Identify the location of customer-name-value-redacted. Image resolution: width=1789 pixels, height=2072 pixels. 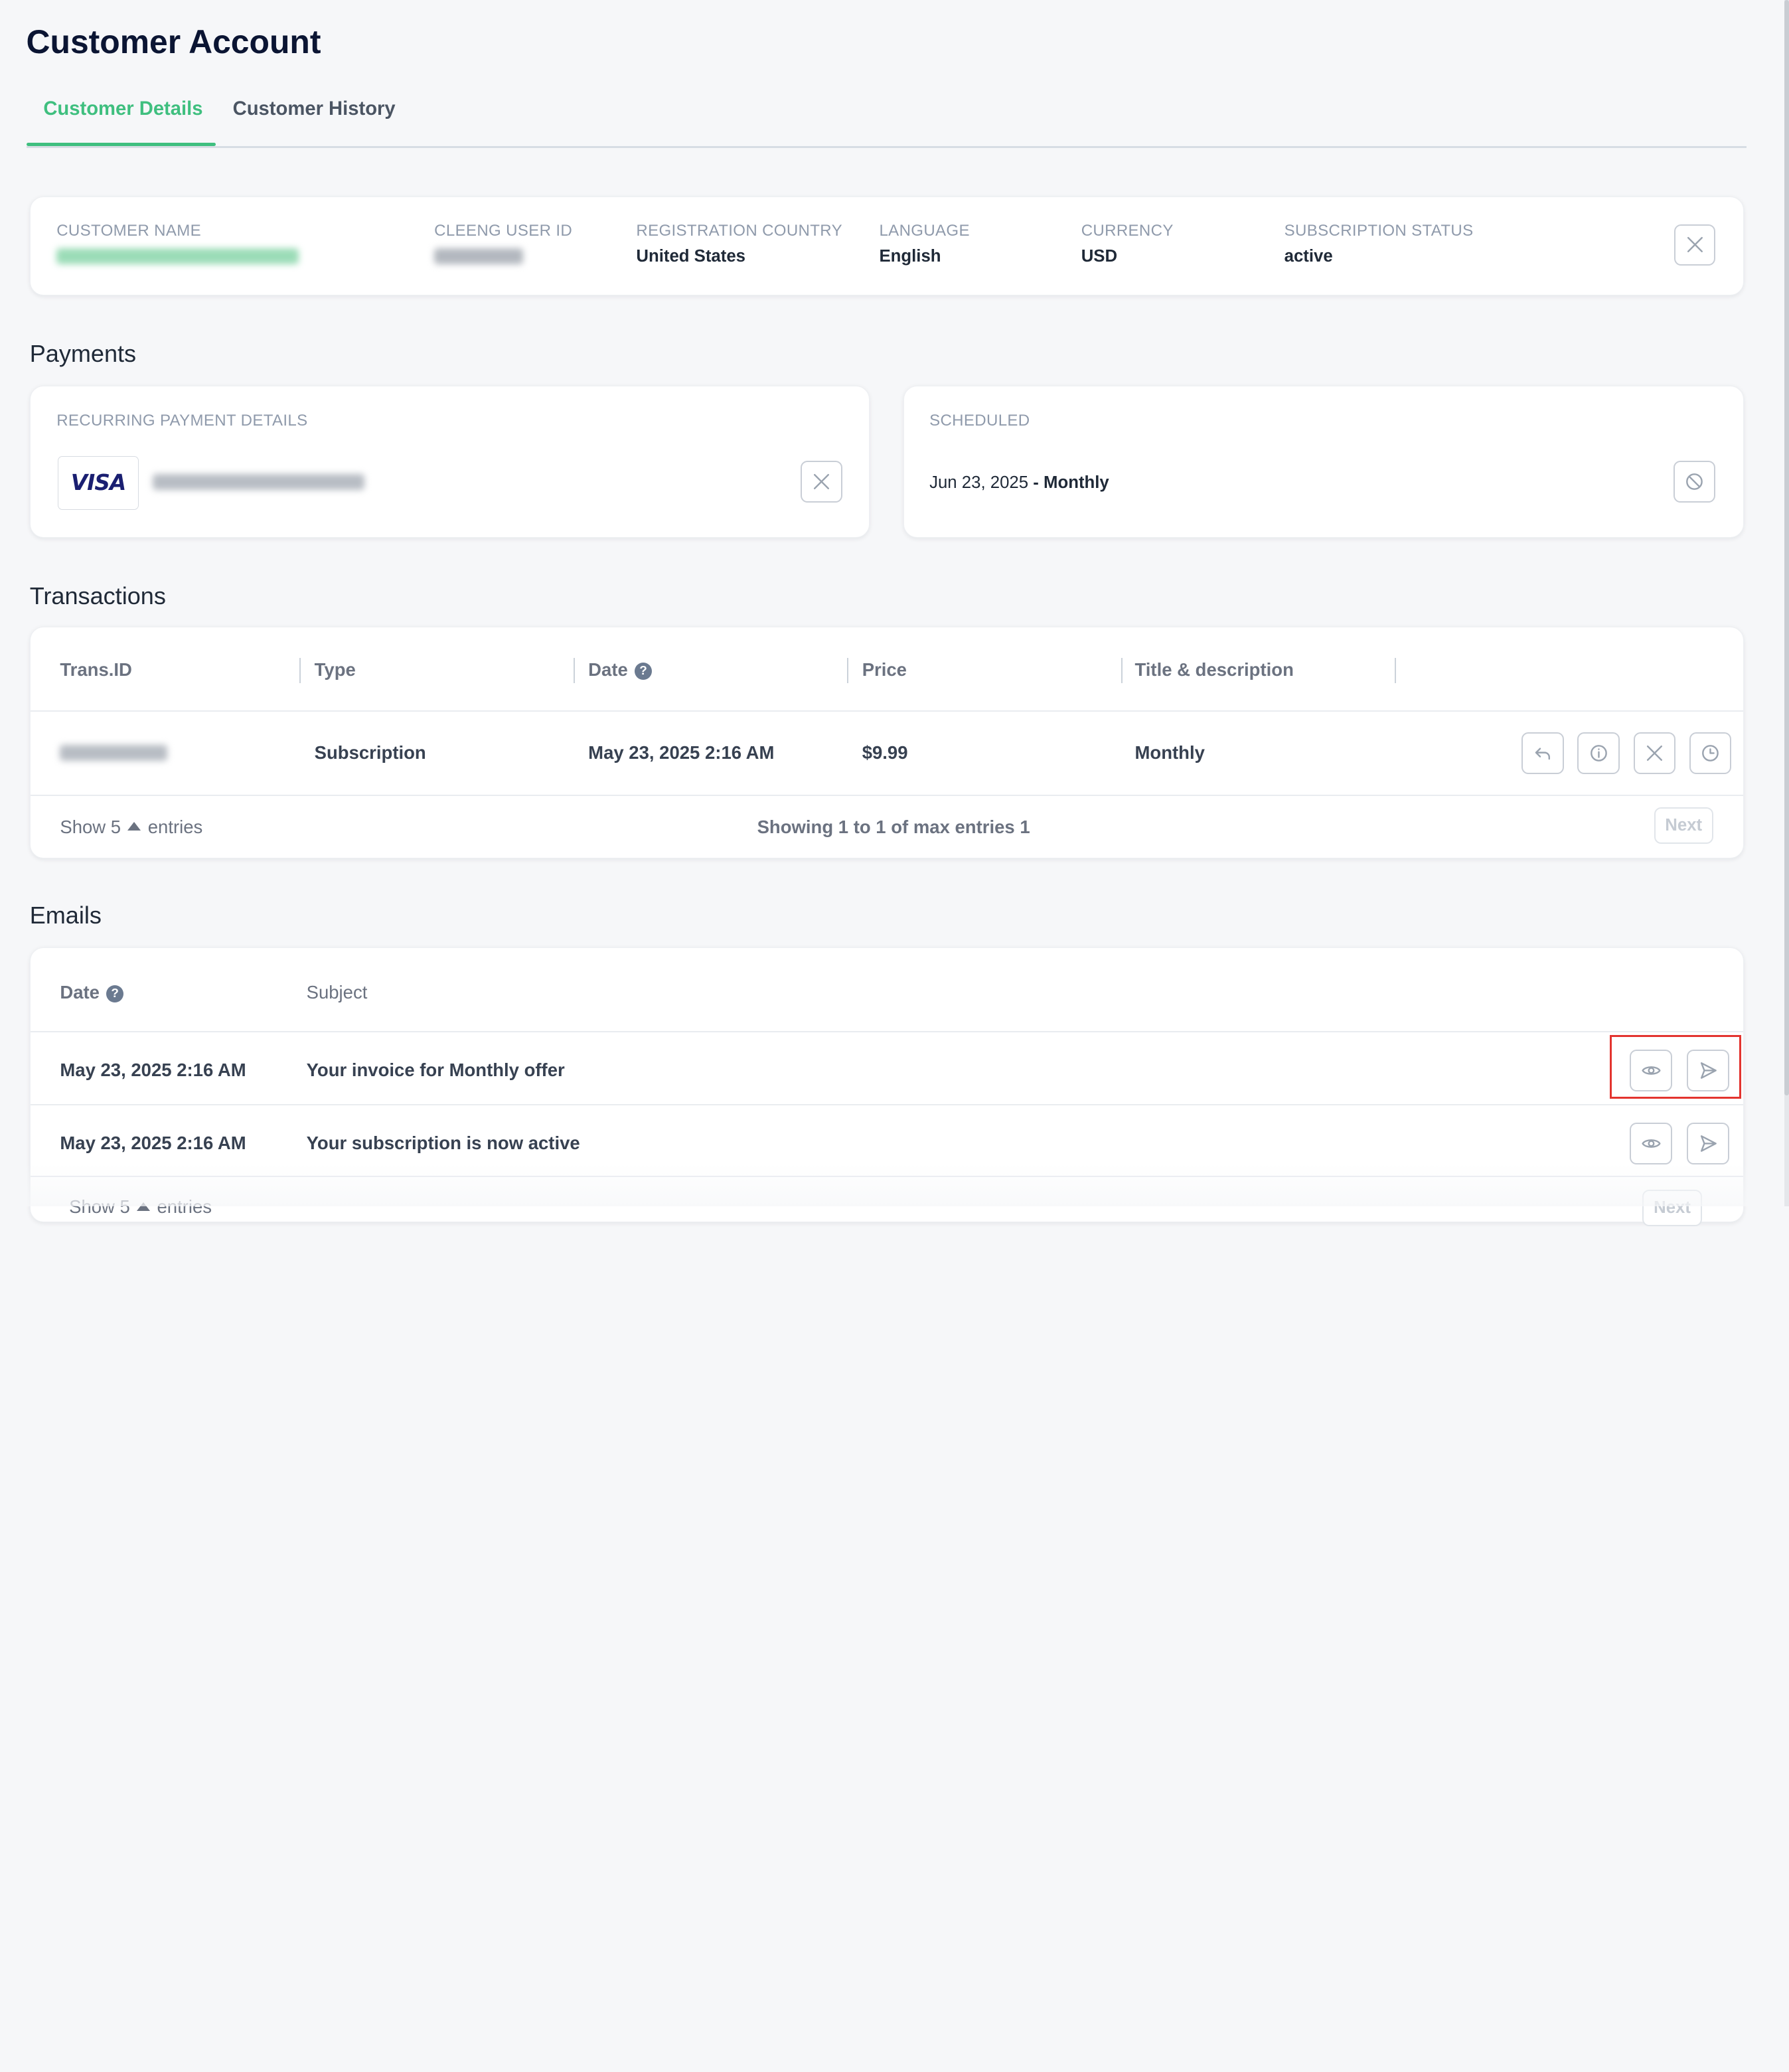
(177, 256).